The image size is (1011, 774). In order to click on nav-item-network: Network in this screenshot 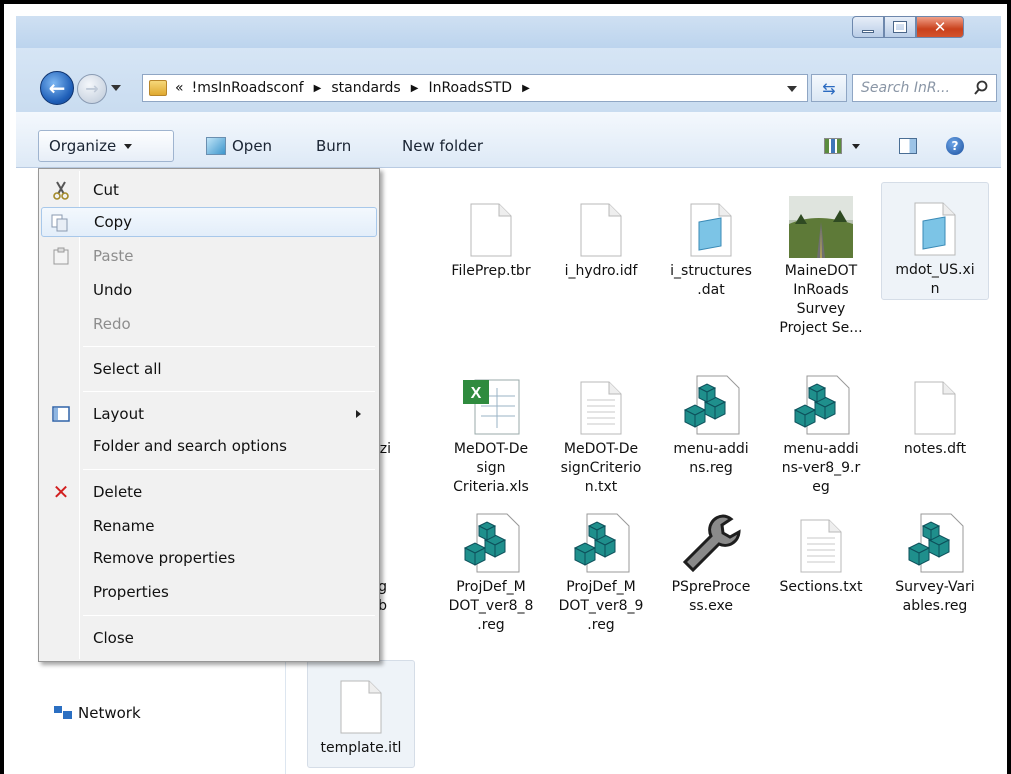, I will do `click(97, 713)`.